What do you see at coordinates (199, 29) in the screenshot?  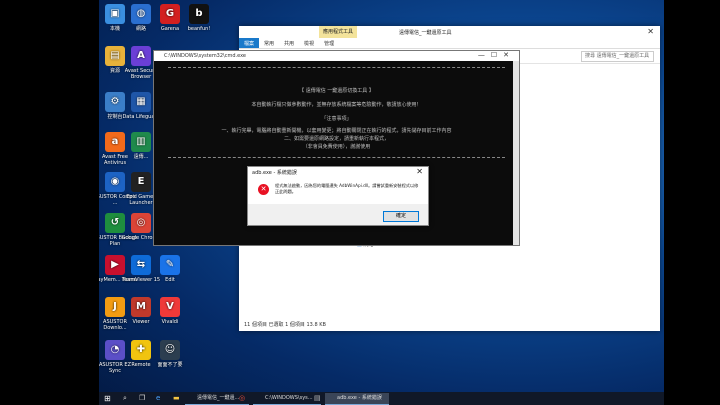 I see `desktop-icon-label: beanfun!` at bounding box center [199, 29].